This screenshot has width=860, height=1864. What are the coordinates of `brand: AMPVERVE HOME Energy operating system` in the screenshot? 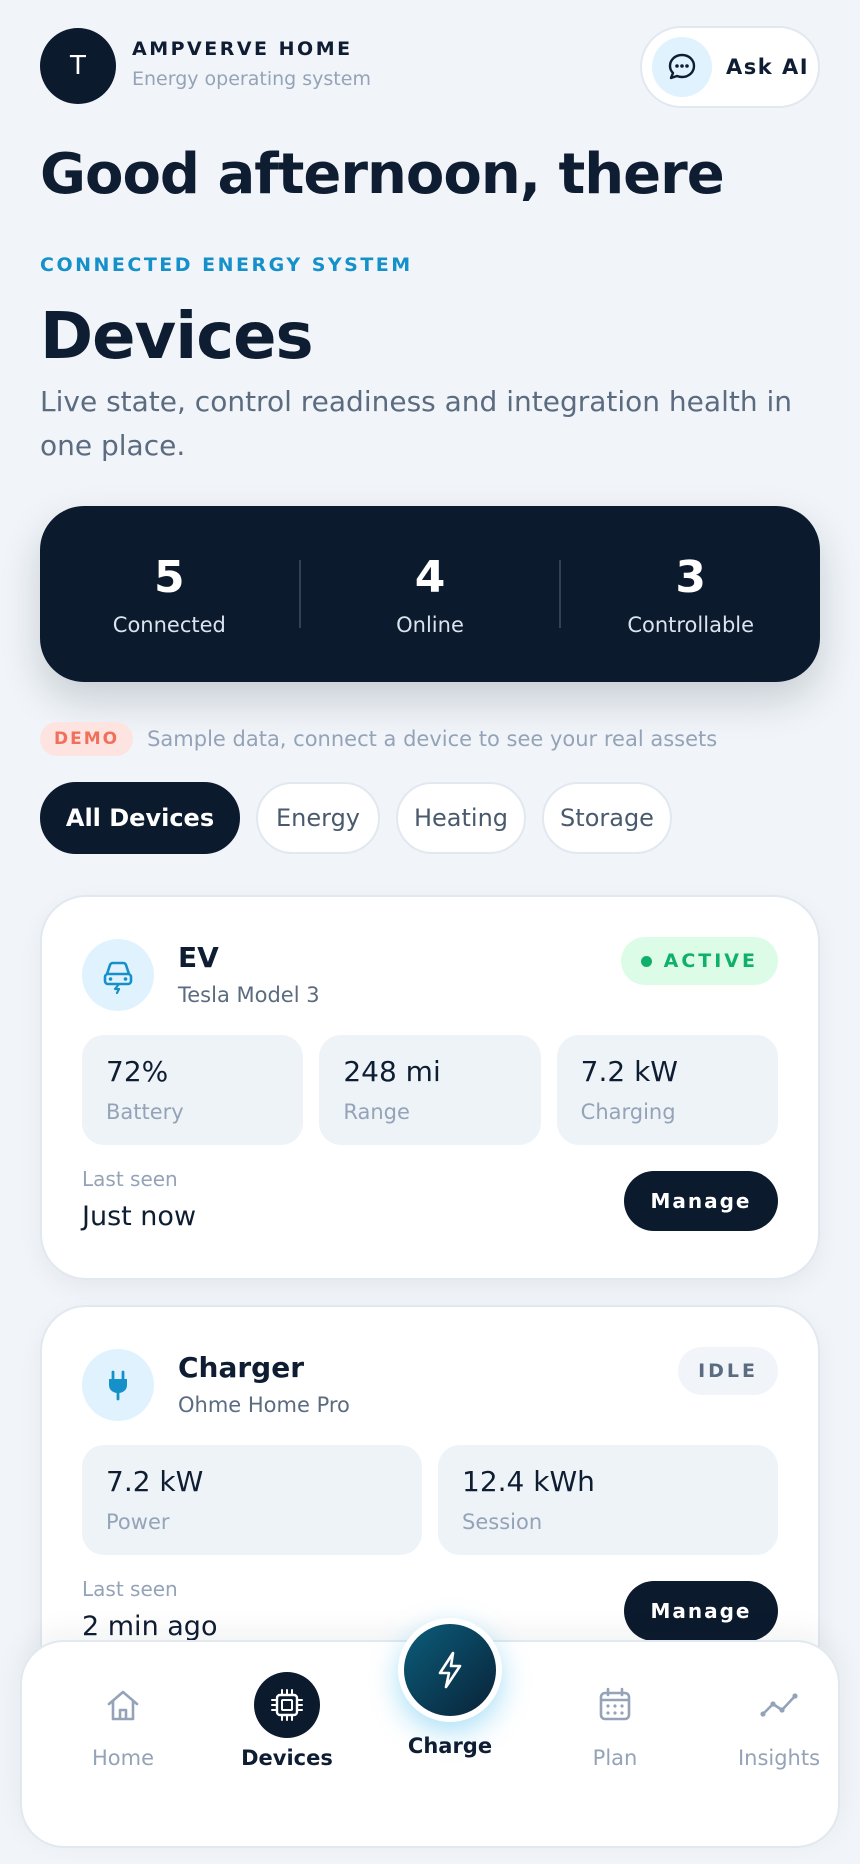 It's located at (251, 64).